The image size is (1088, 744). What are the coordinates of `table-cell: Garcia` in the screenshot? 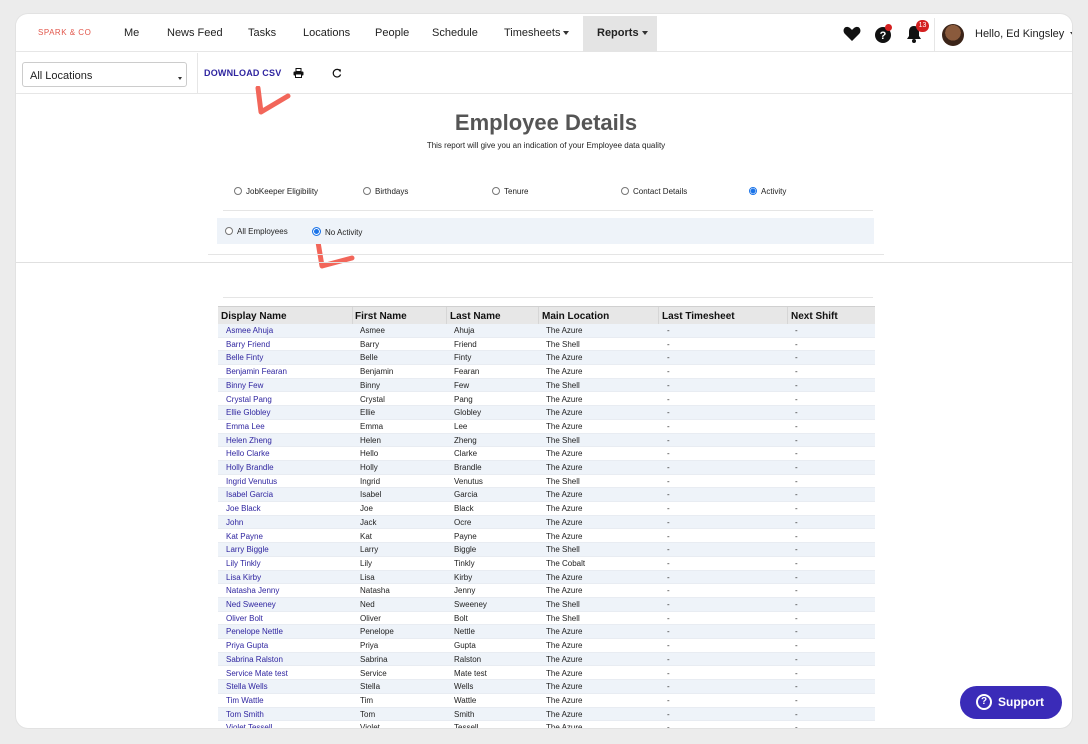 It's located at (466, 495).